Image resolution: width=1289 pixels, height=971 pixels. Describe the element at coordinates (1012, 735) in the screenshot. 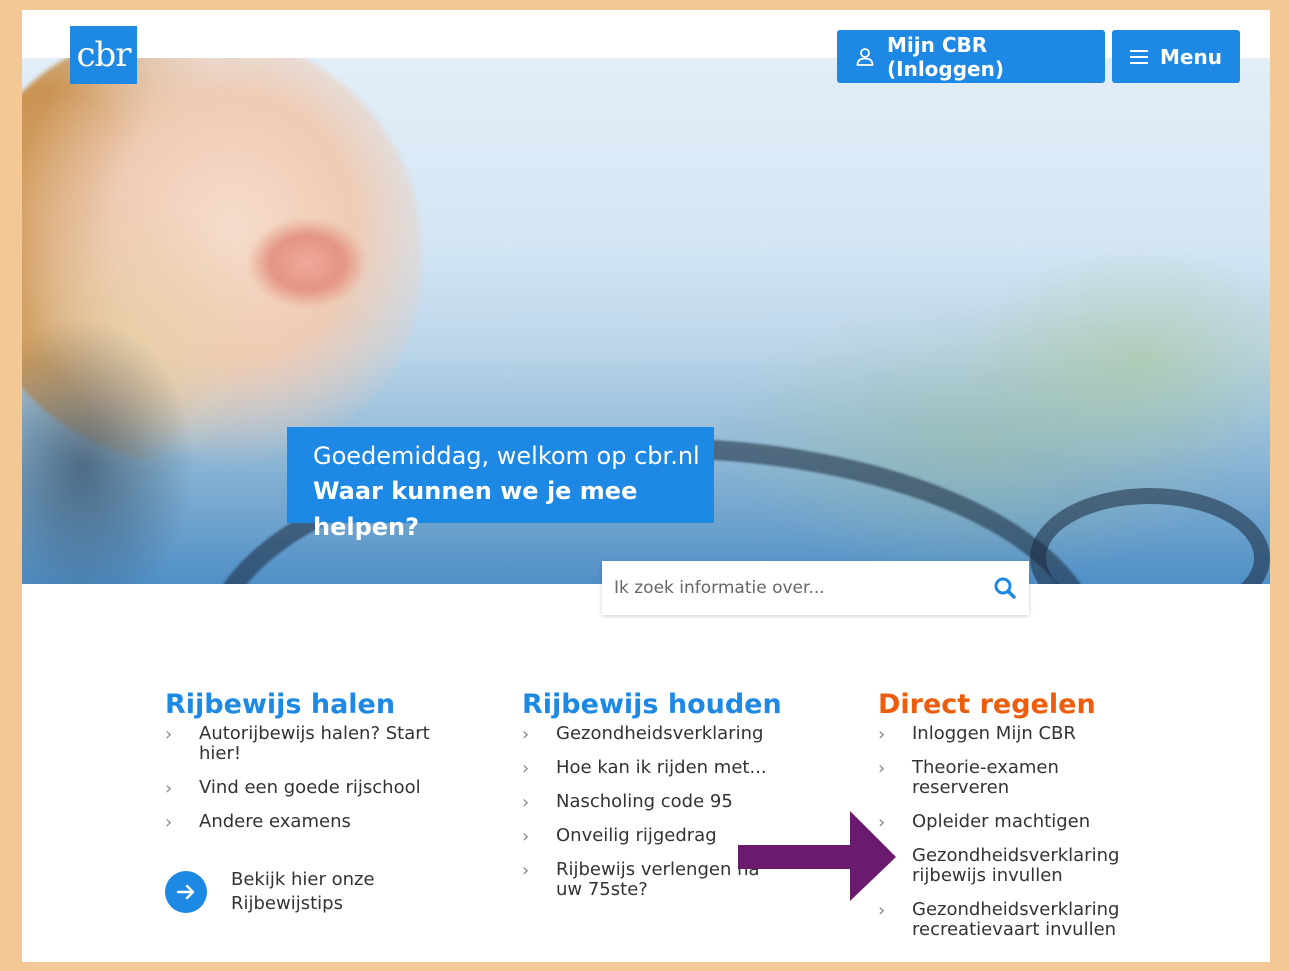

I see `list-item: › Inloggen Mijn CBR` at that location.